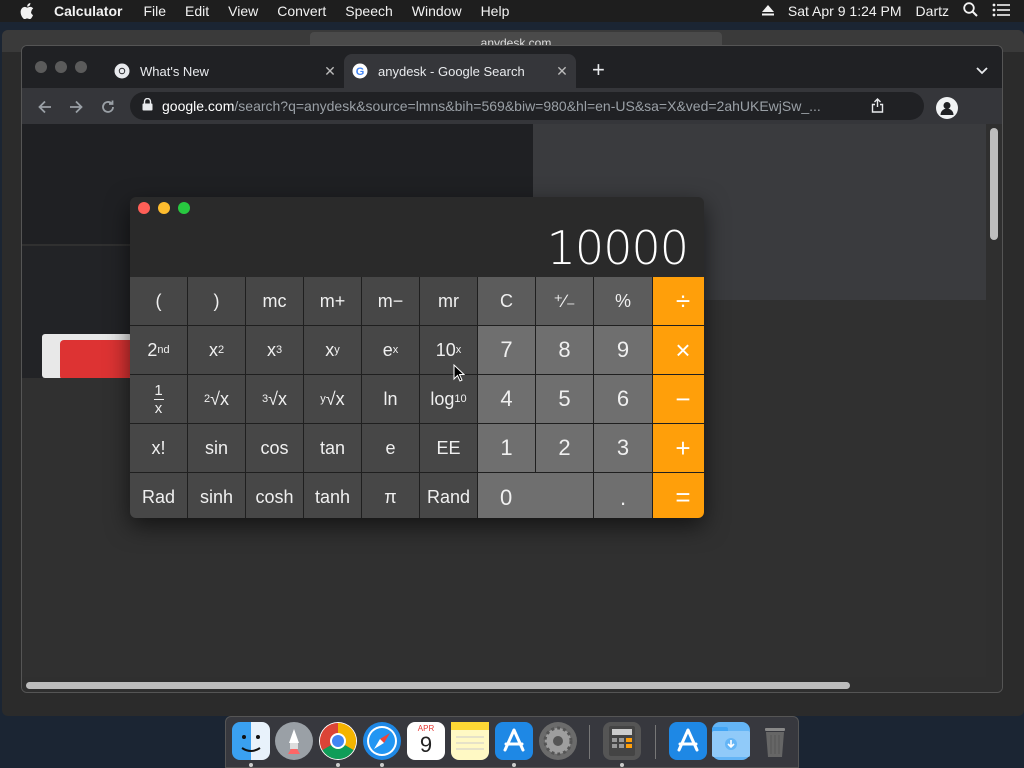 The image size is (1024, 768). I want to click on key-6: 6, so click(623, 399).